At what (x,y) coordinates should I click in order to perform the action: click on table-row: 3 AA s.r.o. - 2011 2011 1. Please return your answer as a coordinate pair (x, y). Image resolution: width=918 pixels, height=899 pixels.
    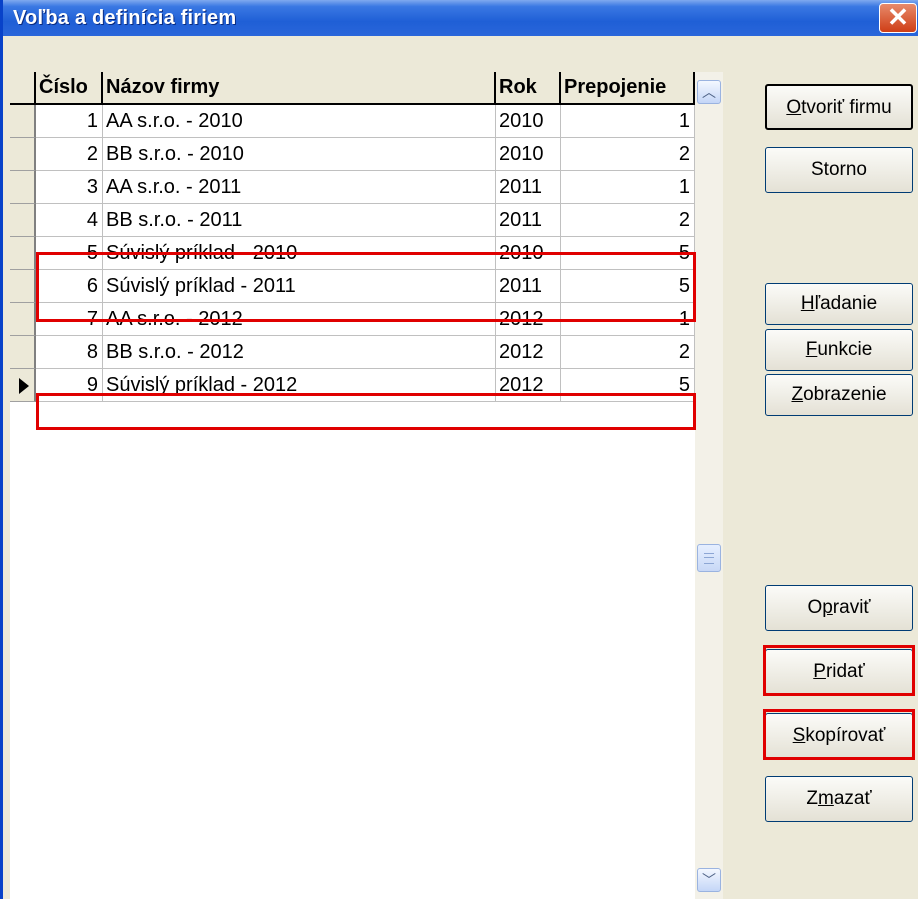
    Looking at the image, I should click on (352, 187).